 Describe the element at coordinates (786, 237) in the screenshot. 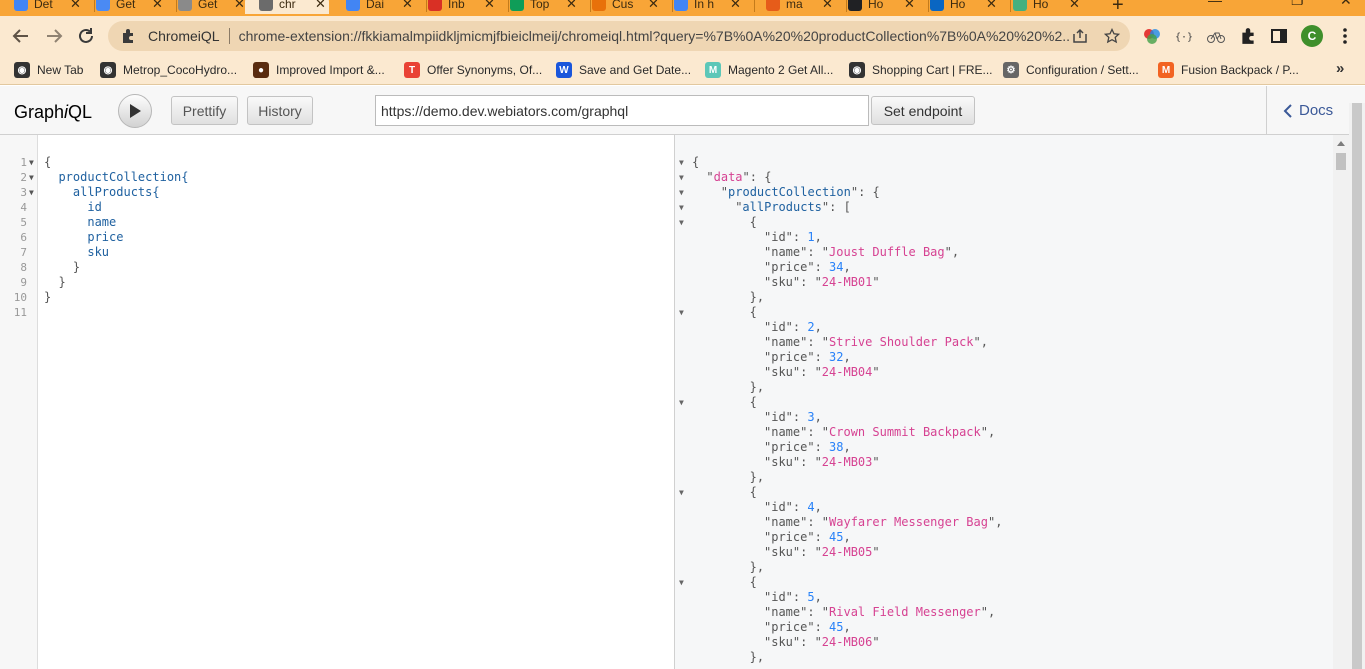

I see `json-punct: "id":` at that location.